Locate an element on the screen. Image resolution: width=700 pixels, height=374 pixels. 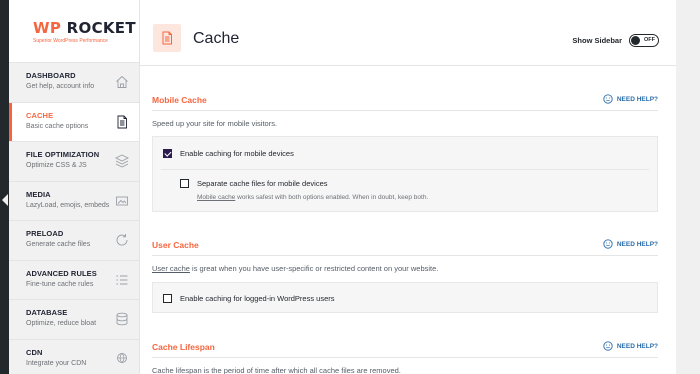
show-sidebar-control: Show Sidebar OFF is located at coordinates (615, 40).